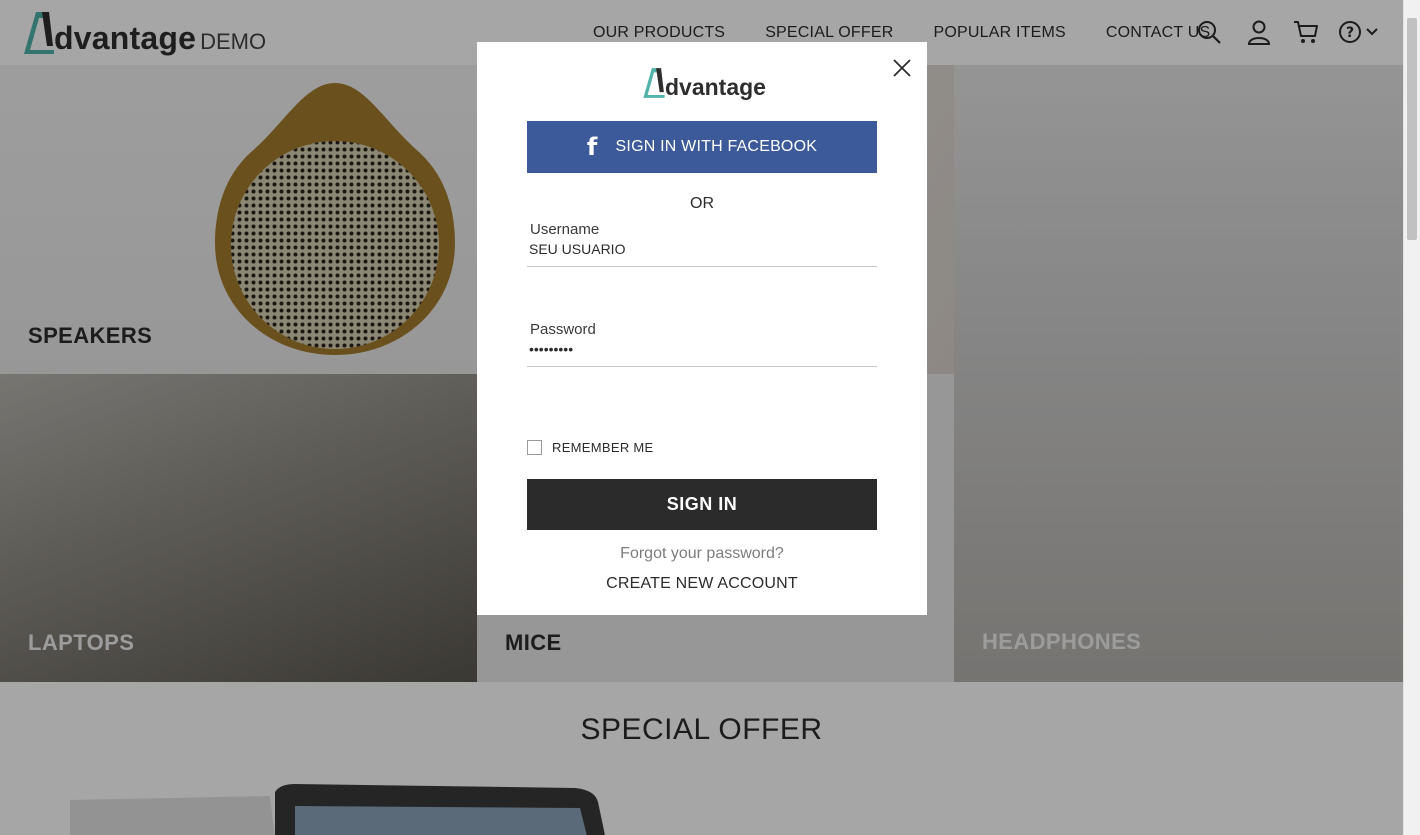 The image size is (1420, 835). What do you see at coordinates (702, 203) in the screenshot?
I see `or-divider: OR` at bounding box center [702, 203].